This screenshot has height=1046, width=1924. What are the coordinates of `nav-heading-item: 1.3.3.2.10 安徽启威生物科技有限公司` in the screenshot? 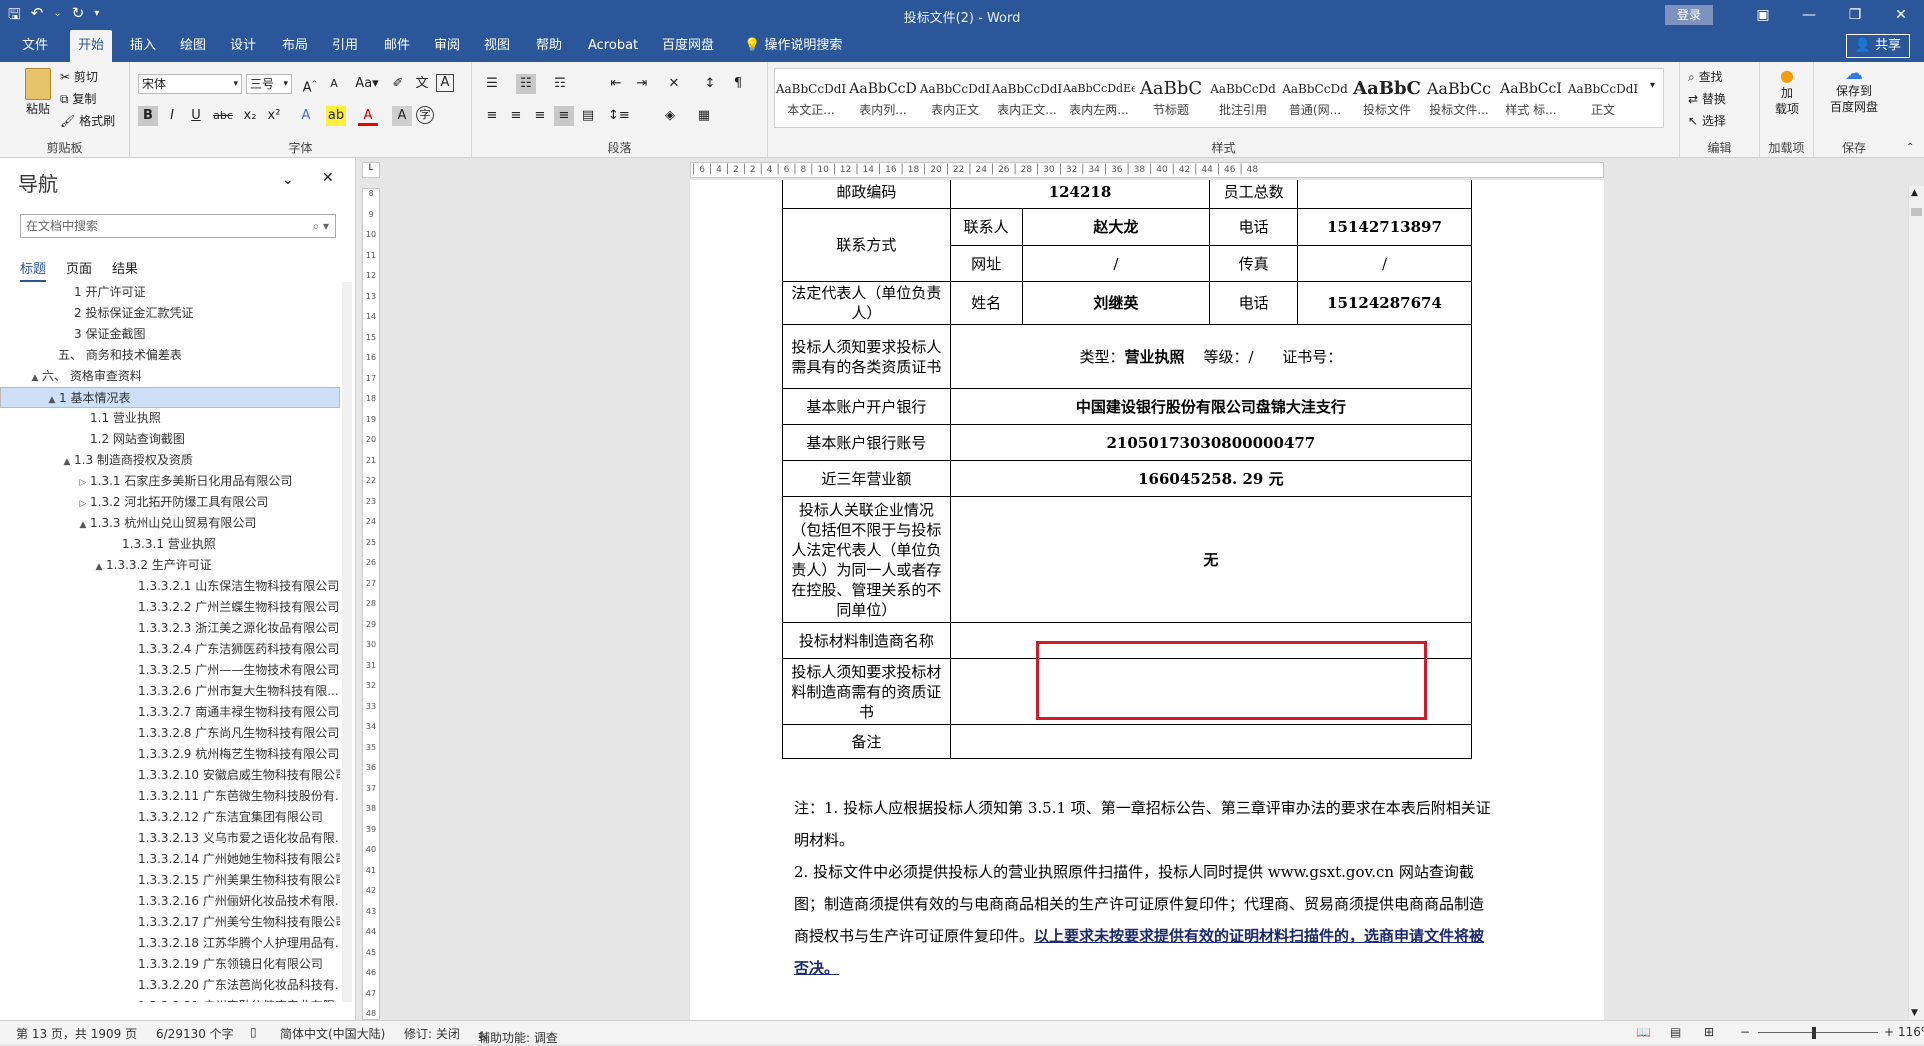 It's located at (170, 775).